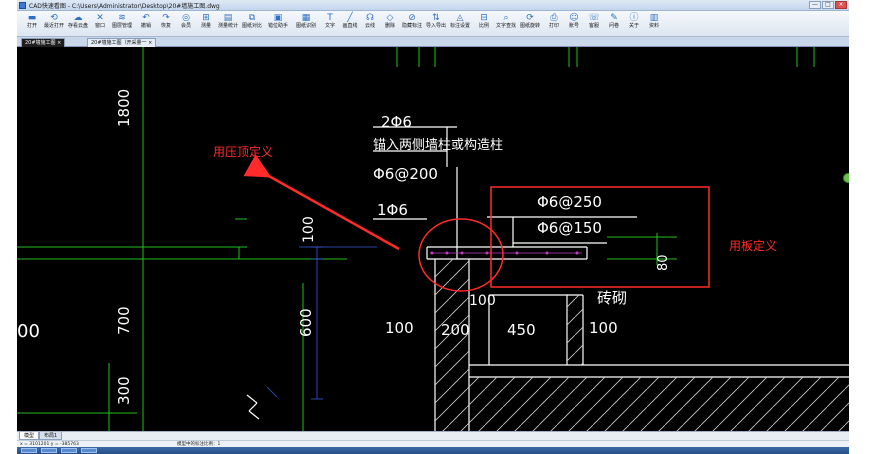 The height and width of the screenshot is (454, 888). What do you see at coordinates (436, 24) in the screenshot?
I see `toolbar-button-18: ⇅ 导入导出` at bounding box center [436, 24].